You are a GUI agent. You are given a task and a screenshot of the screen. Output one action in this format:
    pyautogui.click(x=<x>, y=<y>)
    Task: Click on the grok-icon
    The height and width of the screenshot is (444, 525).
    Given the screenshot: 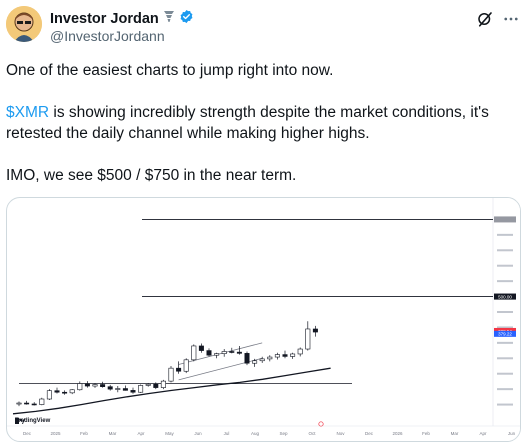 What is the action you would take?
    pyautogui.click(x=485, y=19)
    